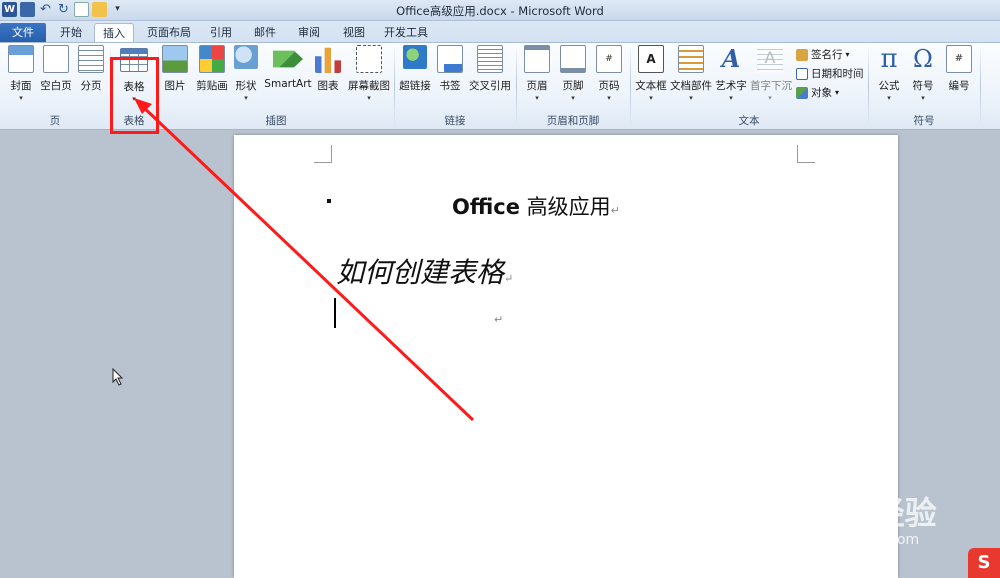  What do you see at coordinates (853, 513) in the screenshot?
I see `baidu-watermark: Baidu经验` at bounding box center [853, 513].